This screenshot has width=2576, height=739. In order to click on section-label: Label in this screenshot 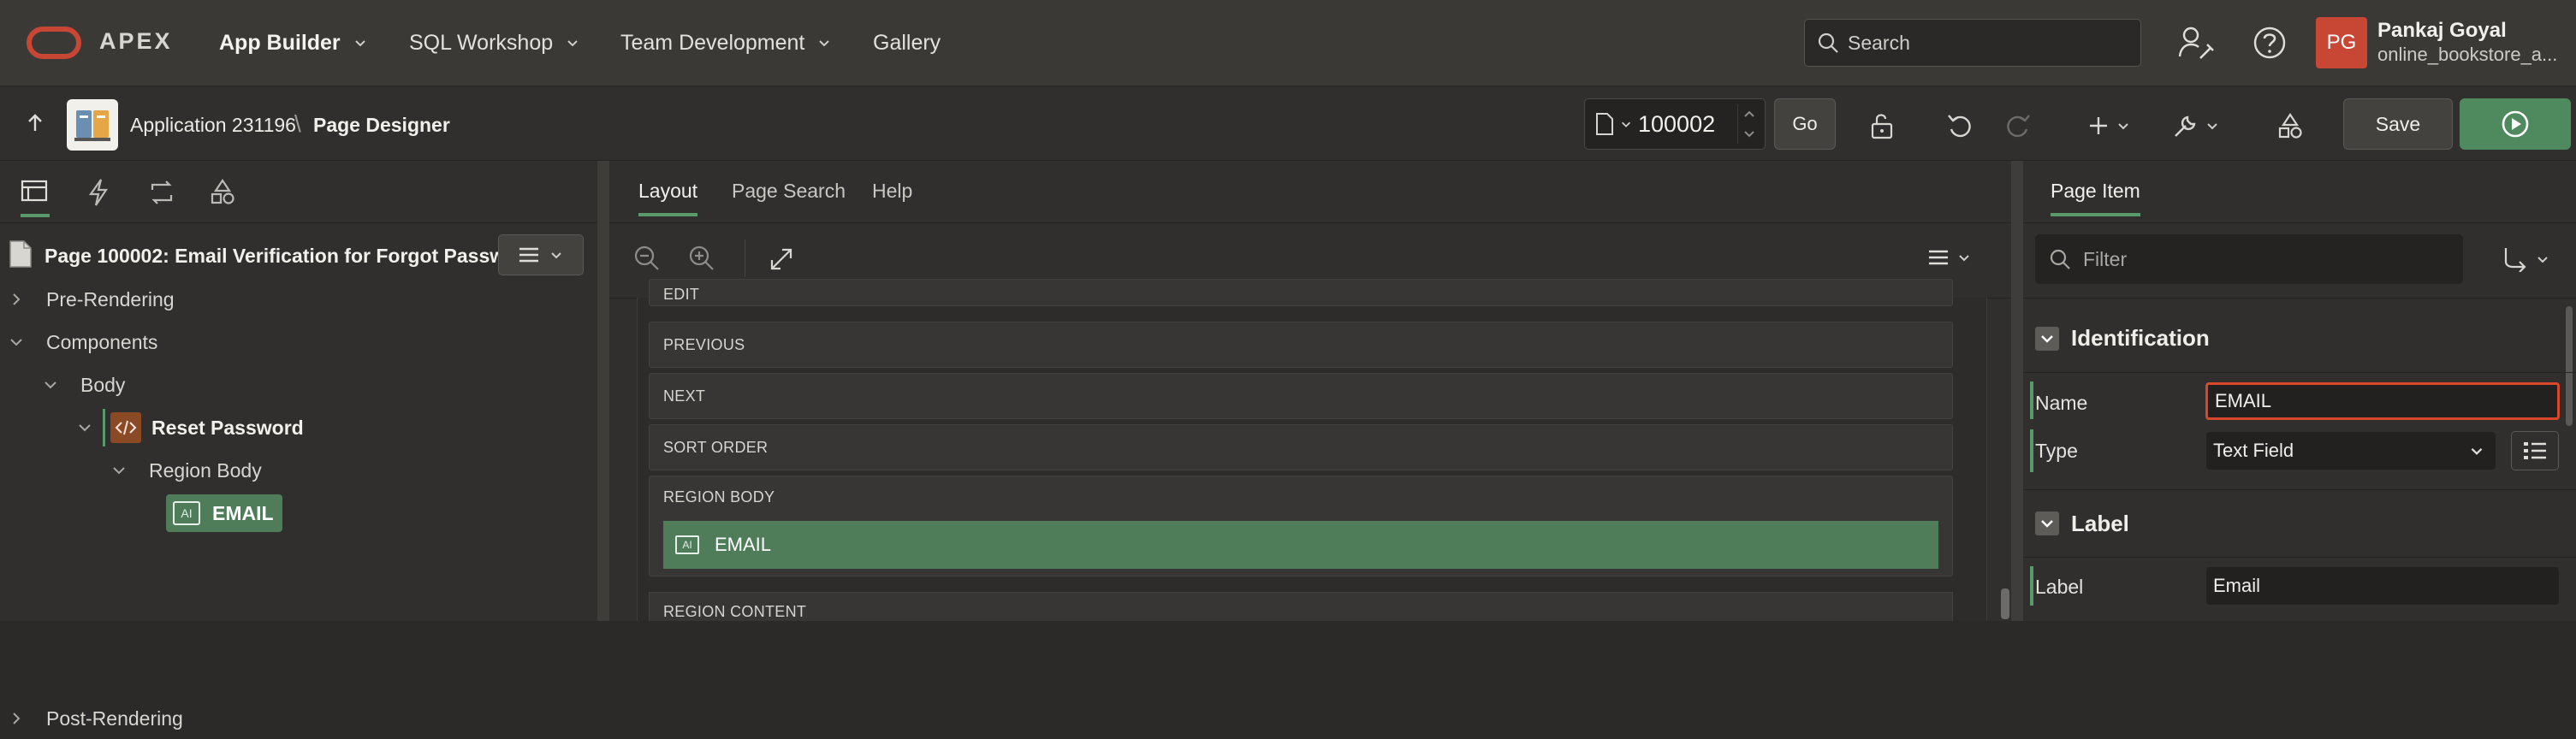, I will do `click(2299, 523)`.